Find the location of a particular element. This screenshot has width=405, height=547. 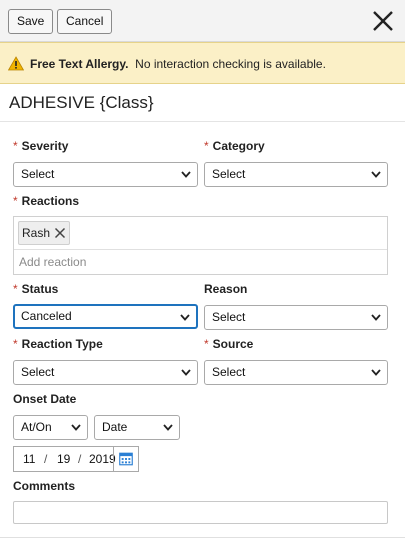

reaction-chip: Rash is located at coordinates (44, 233).